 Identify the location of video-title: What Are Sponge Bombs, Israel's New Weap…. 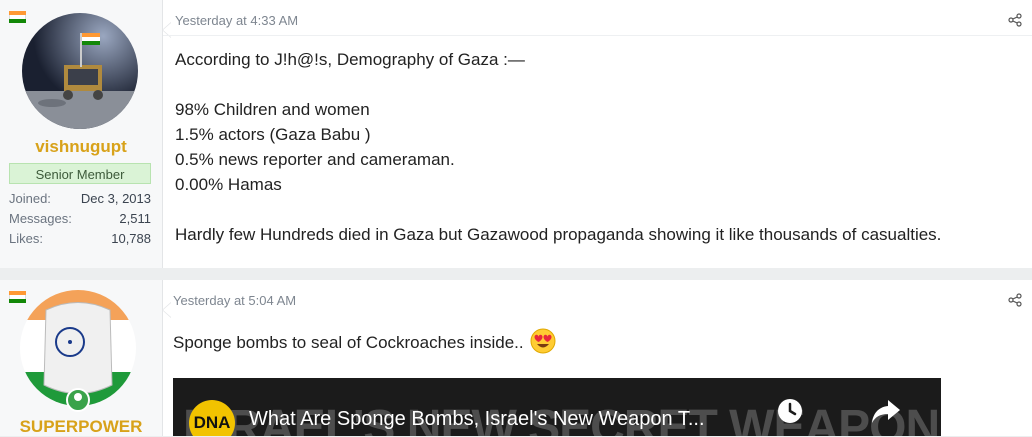
(477, 419).